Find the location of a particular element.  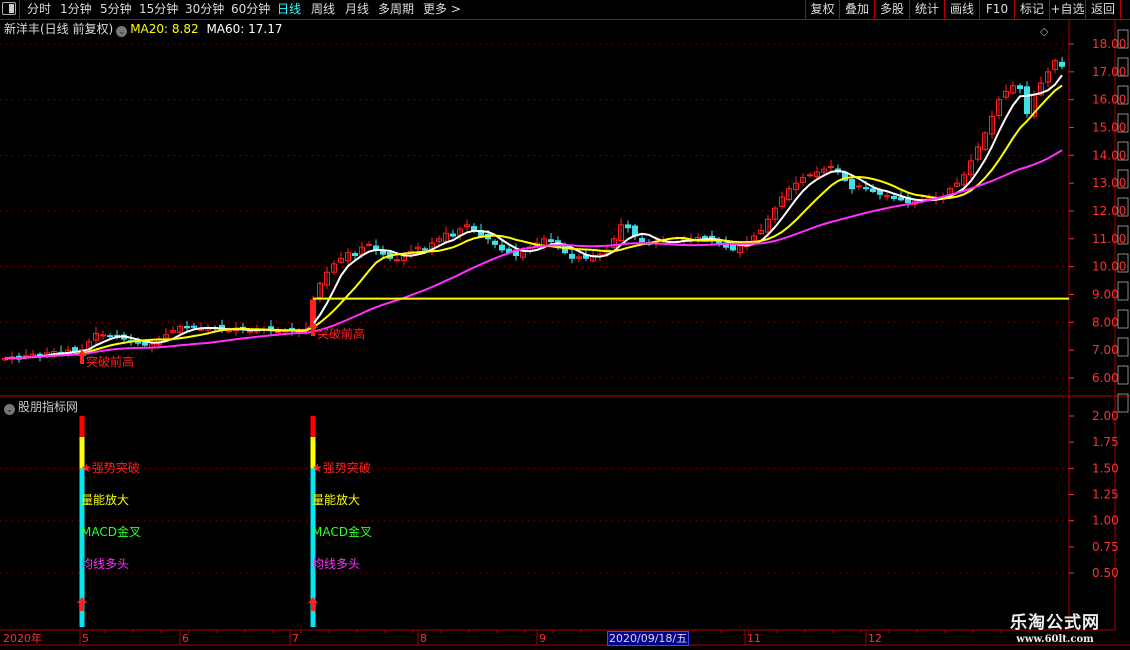

diamond-icon: ◇ is located at coordinates (1044, 31).